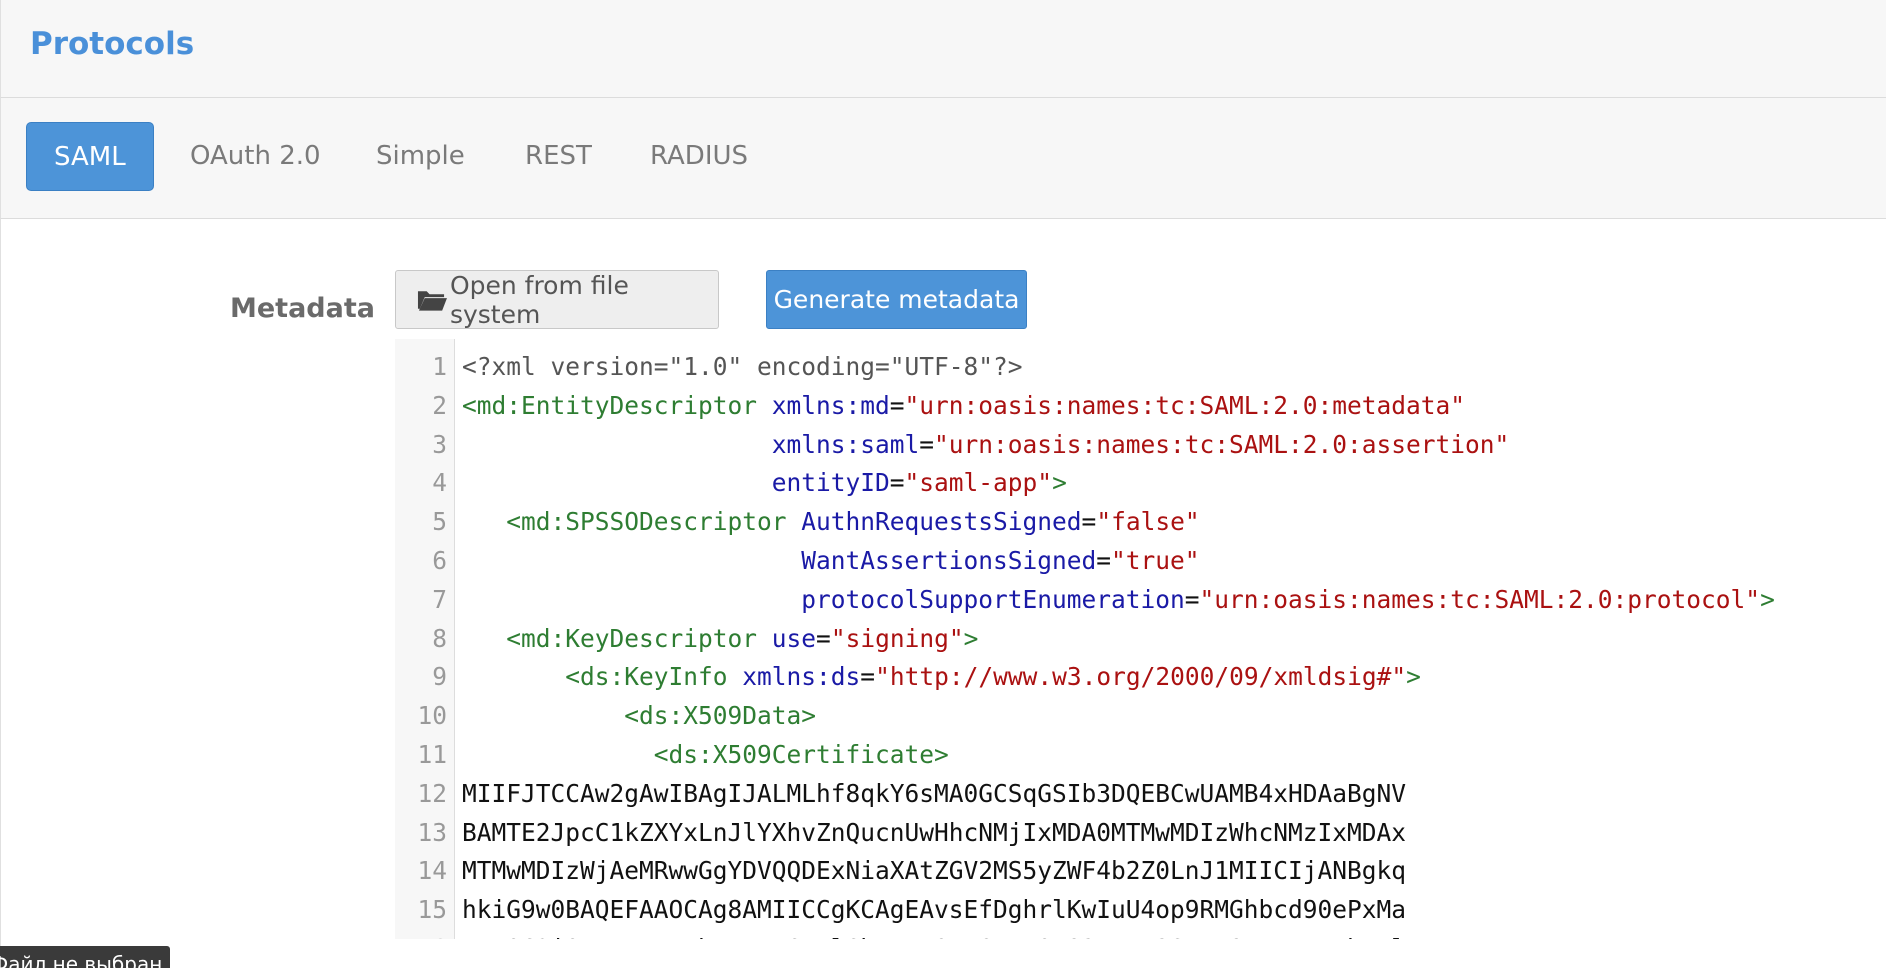  Describe the element at coordinates (617, 405) in the screenshot. I see `code-token: <md:EntityDescriptor` at that location.